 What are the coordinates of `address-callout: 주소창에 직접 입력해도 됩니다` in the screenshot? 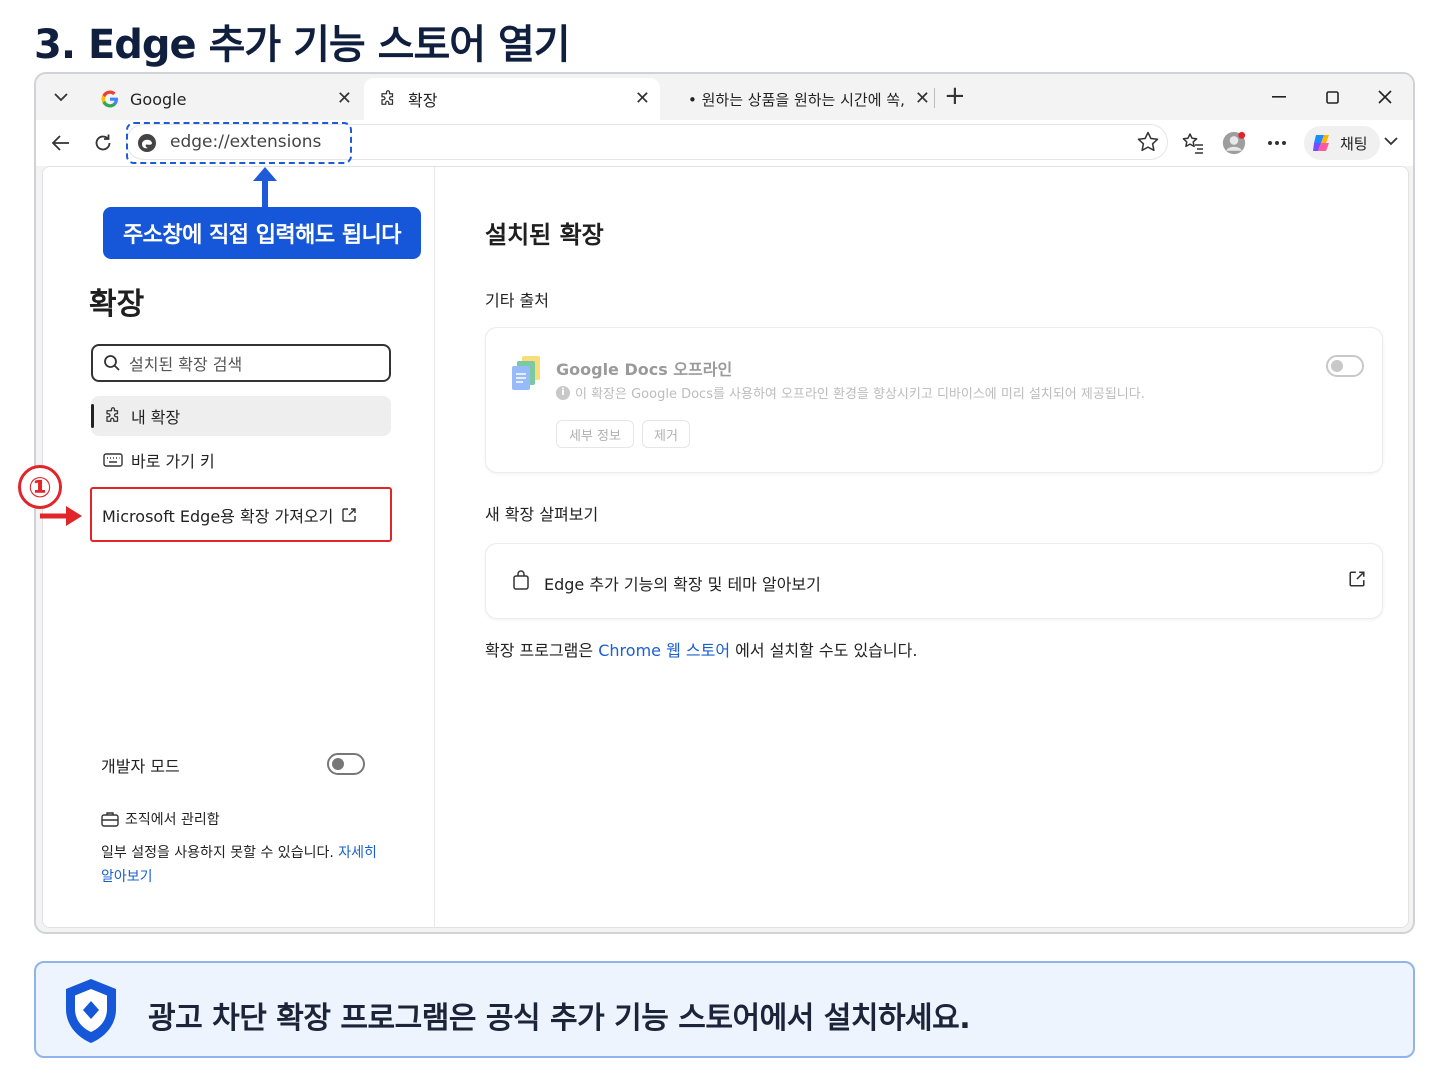 It's located at (262, 233).